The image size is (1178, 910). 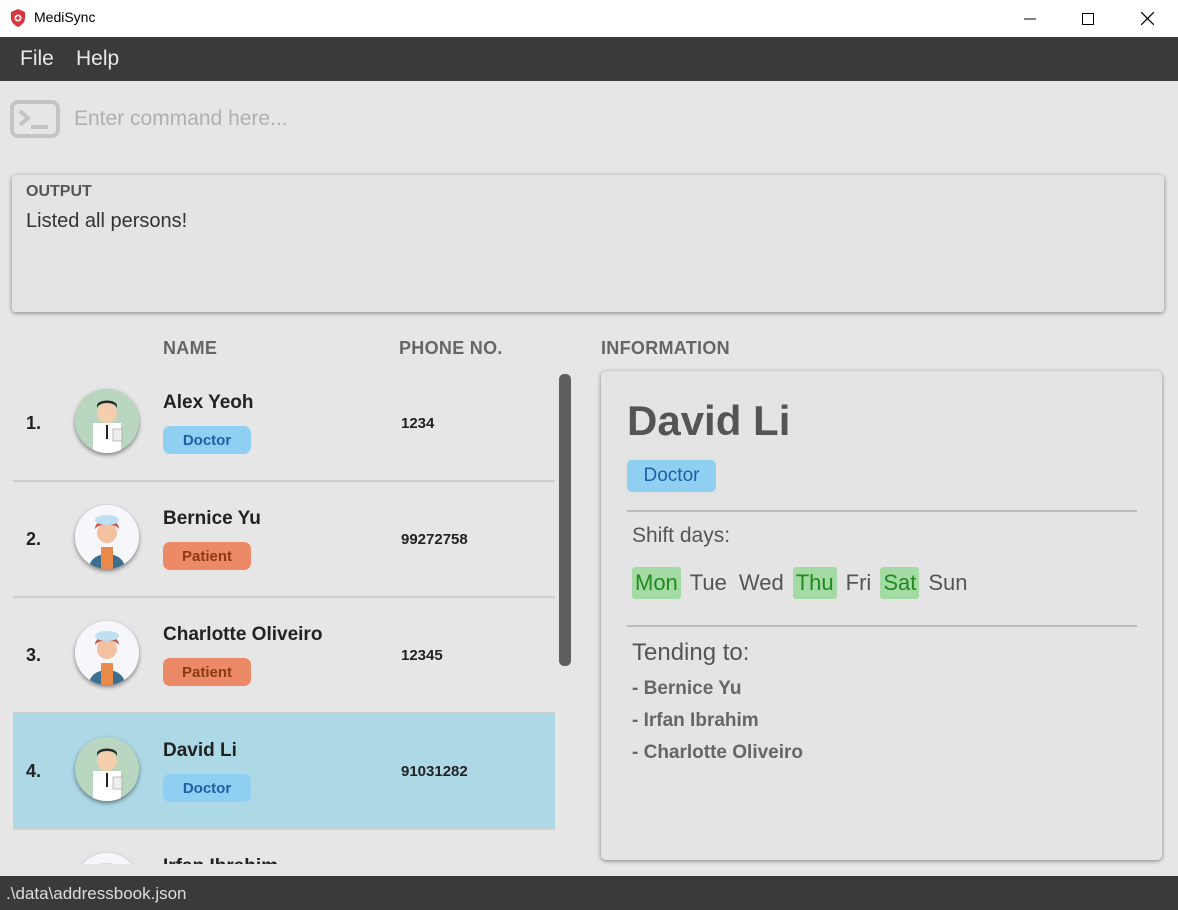 What do you see at coordinates (220, 860) in the screenshot?
I see `person-name: Irfan Ibrahim` at bounding box center [220, 860].